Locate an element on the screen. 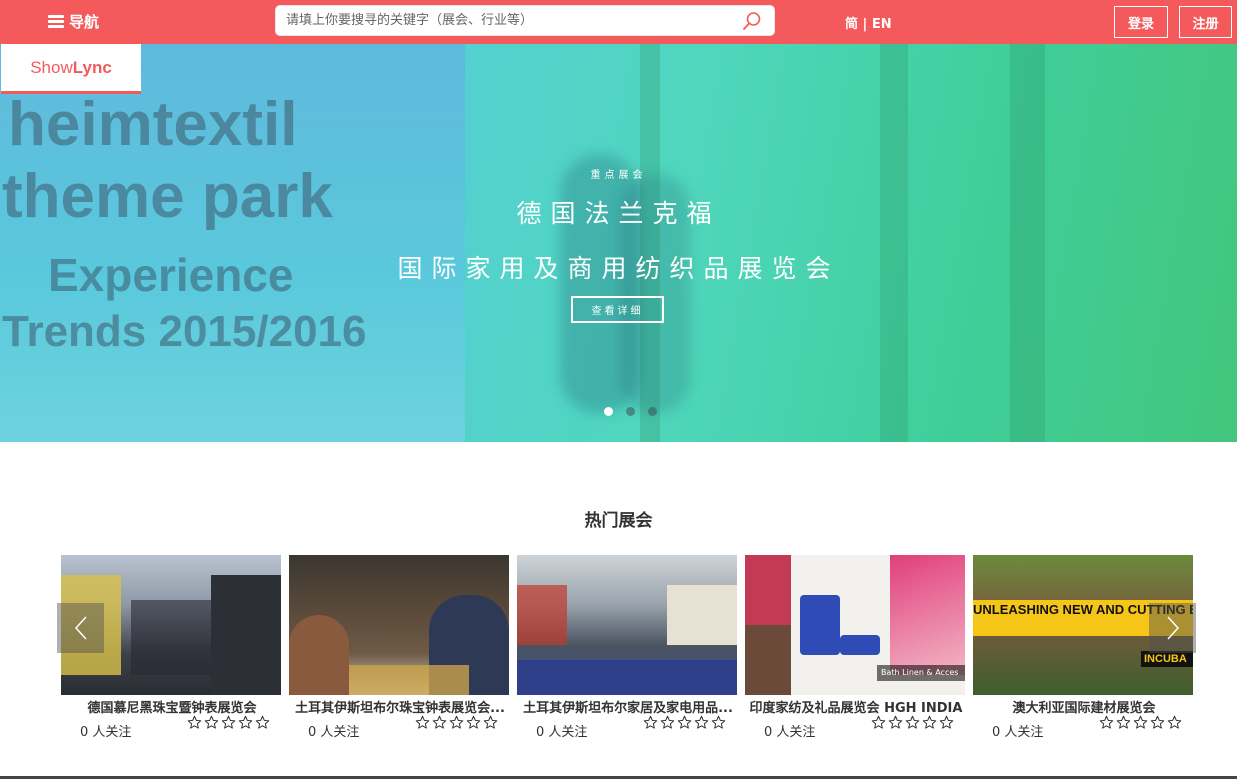 This screenshot has height=779, width=1237. language-switch: 简 | EN is located at coordinates (868, 22).